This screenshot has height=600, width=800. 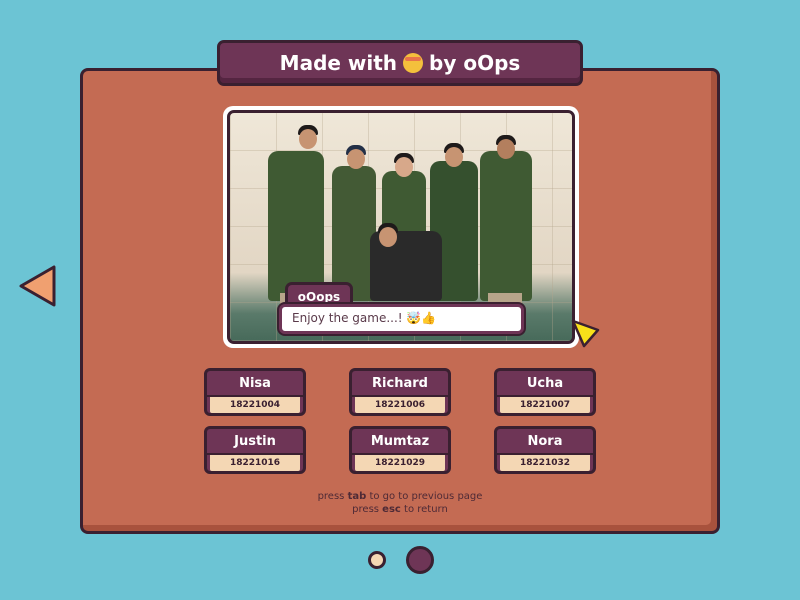 I want to click on page-dot-2-active, so click(x=420, y=560).